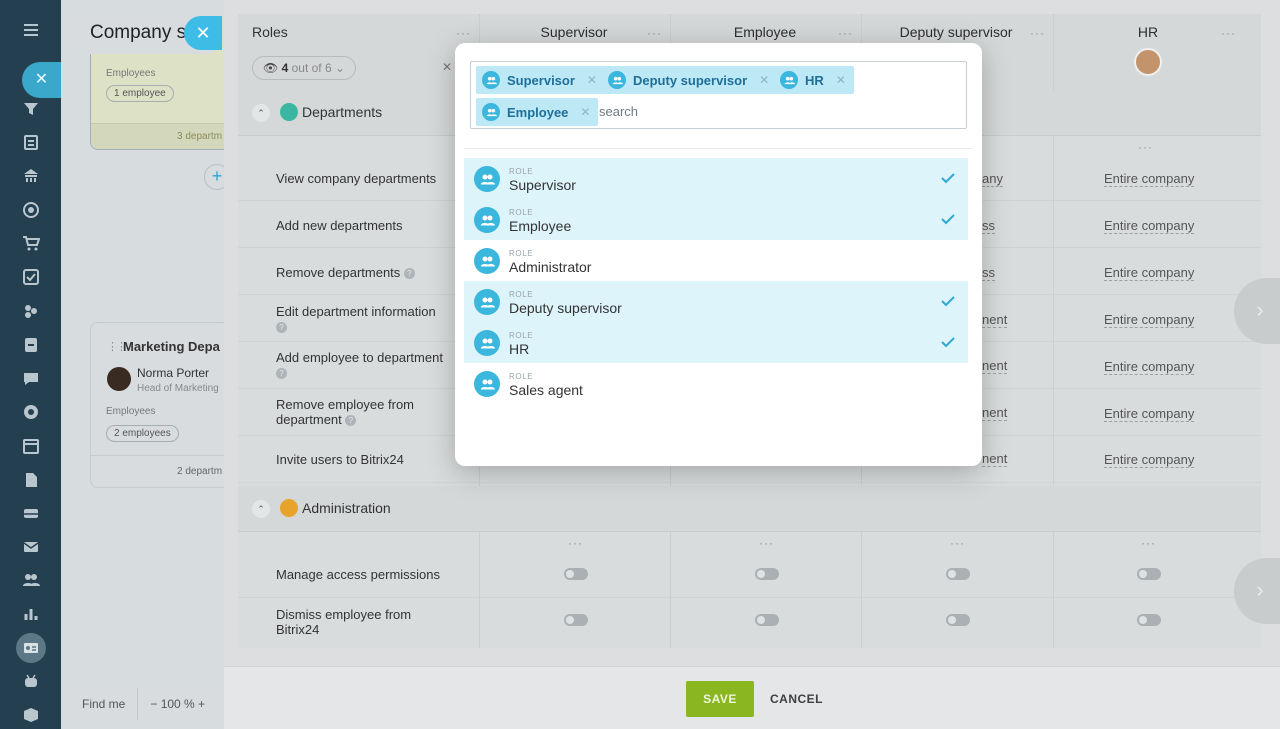 This screenshot has height=729, width=1280. Describe the element at coordinates (1148, 32) in the screenshot. I see `column-header: HR` at that location.